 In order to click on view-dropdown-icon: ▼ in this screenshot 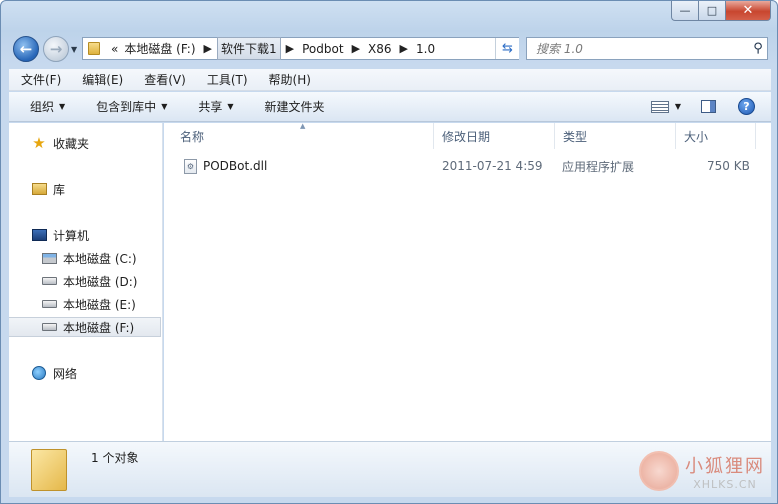, I will do `click(678, 106)`.